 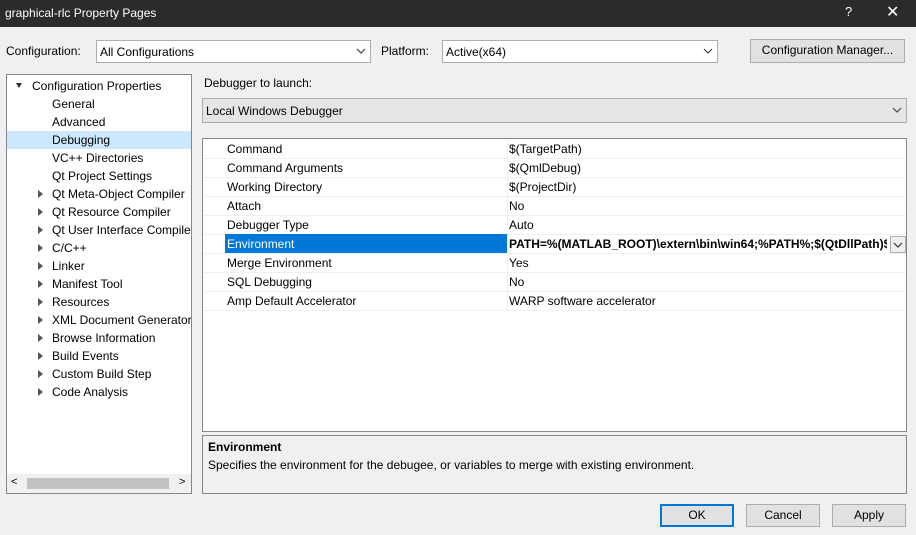 I want to click on tree-item-qt-meta-object-compiler: Qt Meta-Object Compiler, so click(x=99, y=194).